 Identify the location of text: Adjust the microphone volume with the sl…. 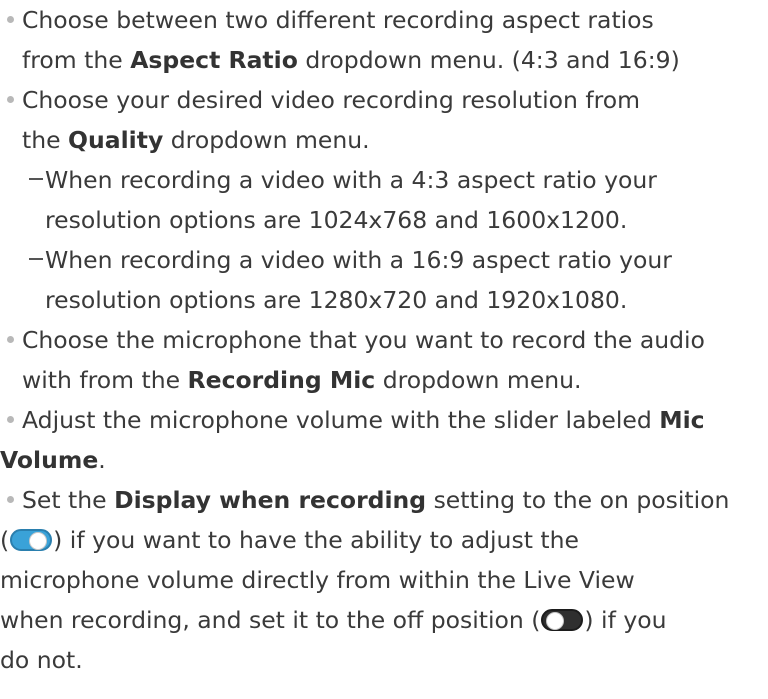
(341, 420).